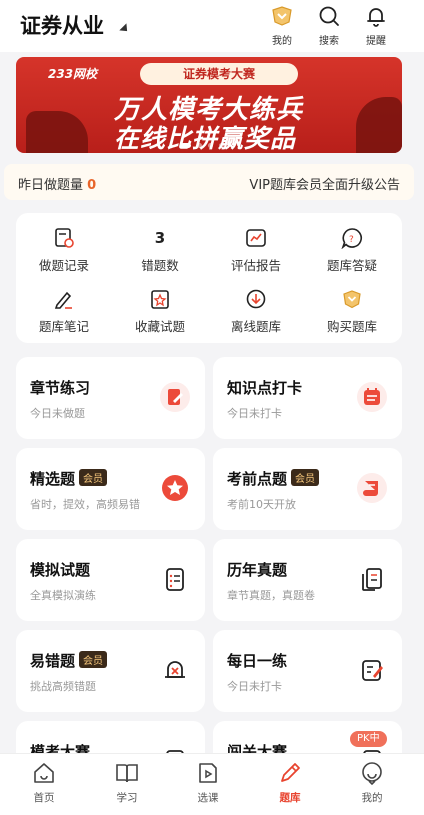 Image resolution: width=424 pixels, height=815 pixels. Describe the element at coordinates (307, 398) in the screenshot. I see `card-knowledge-checkin: 知识点打卡 今日未打卡` at that location.